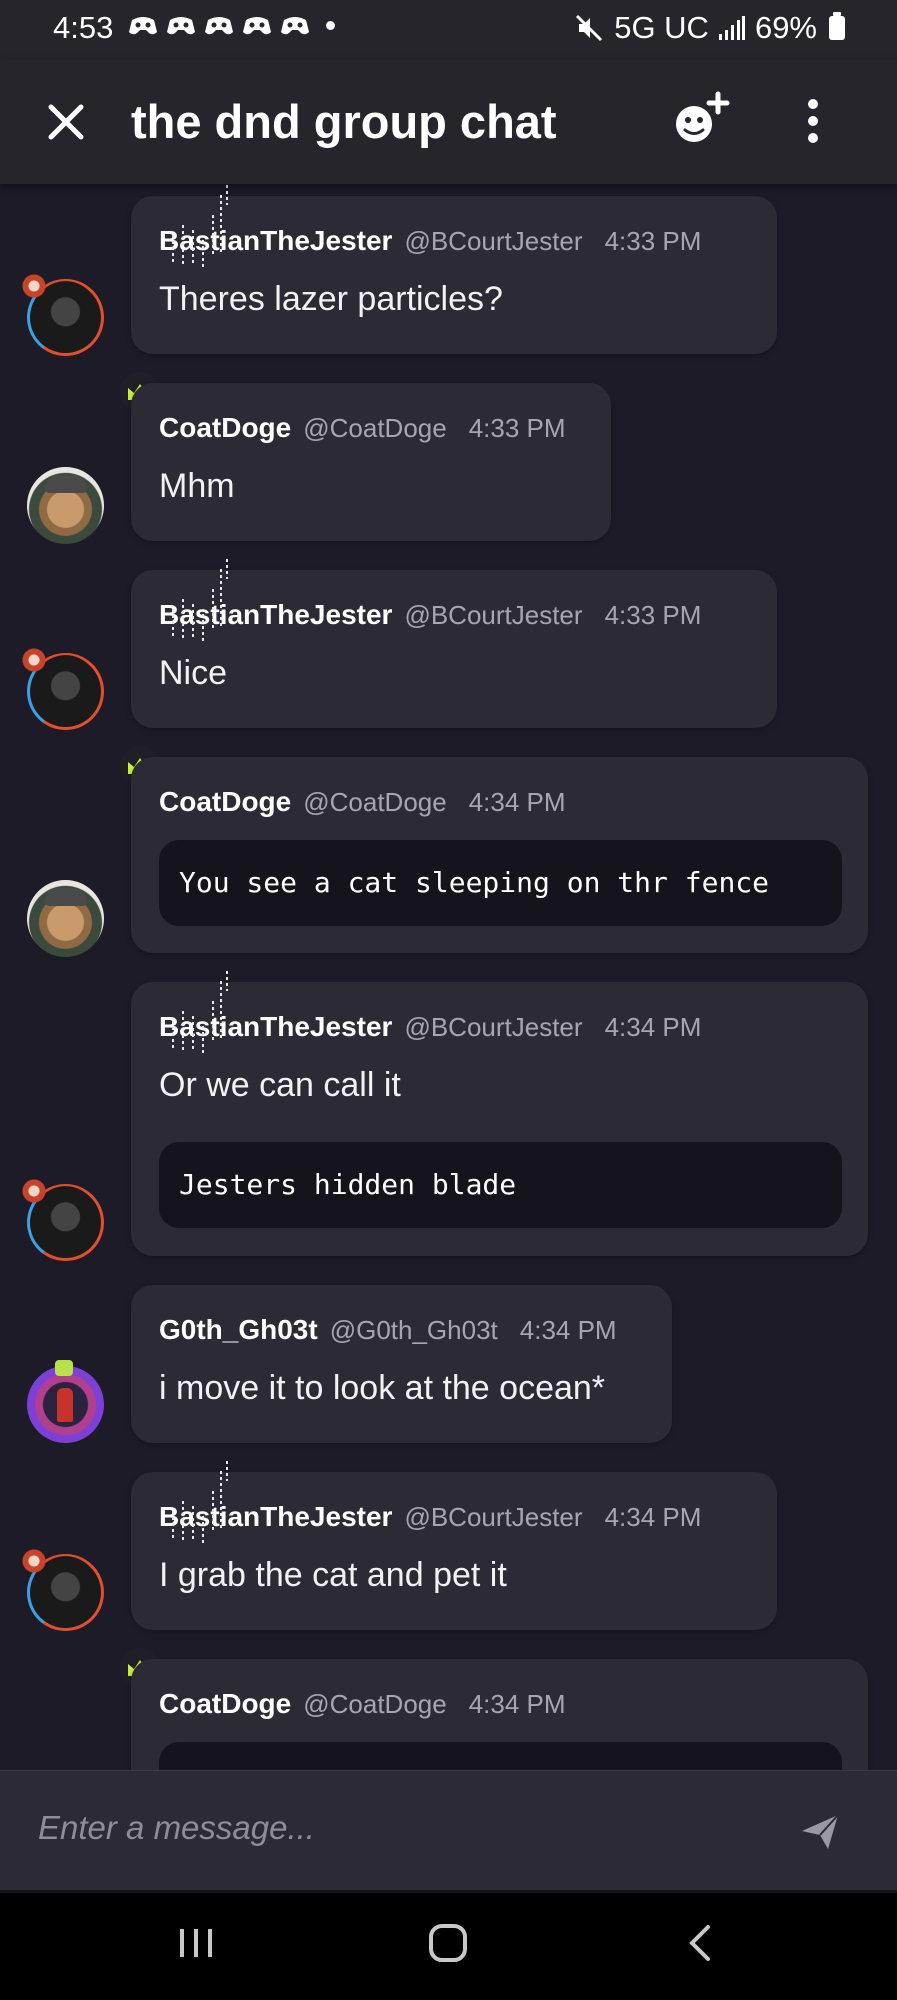  I want to click on chat-title: the dnd group chat, so click(344, 121).